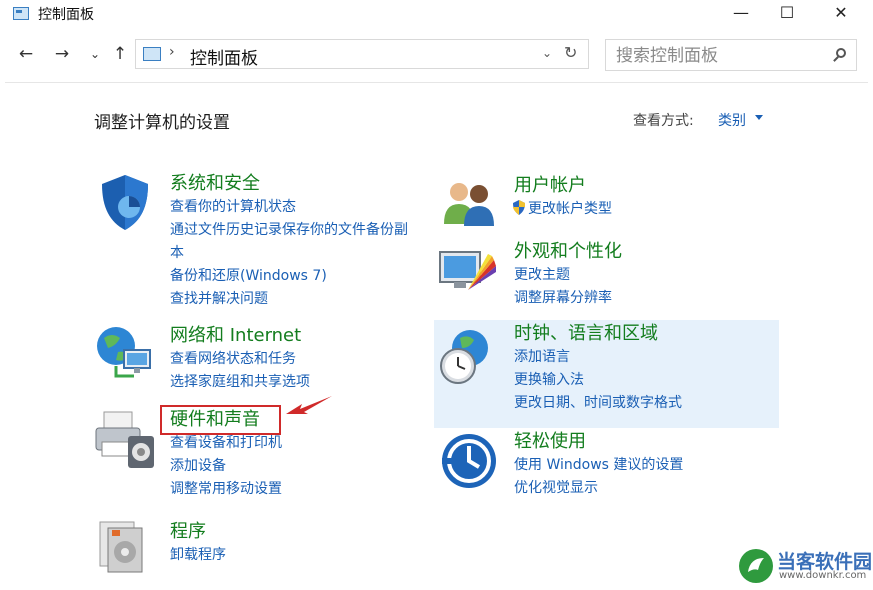 Image resolution: width=873 pixels, height=590 pixels. I want to click on link-screen-resolution: 调整屏幕分辨率, so click(568, 298).